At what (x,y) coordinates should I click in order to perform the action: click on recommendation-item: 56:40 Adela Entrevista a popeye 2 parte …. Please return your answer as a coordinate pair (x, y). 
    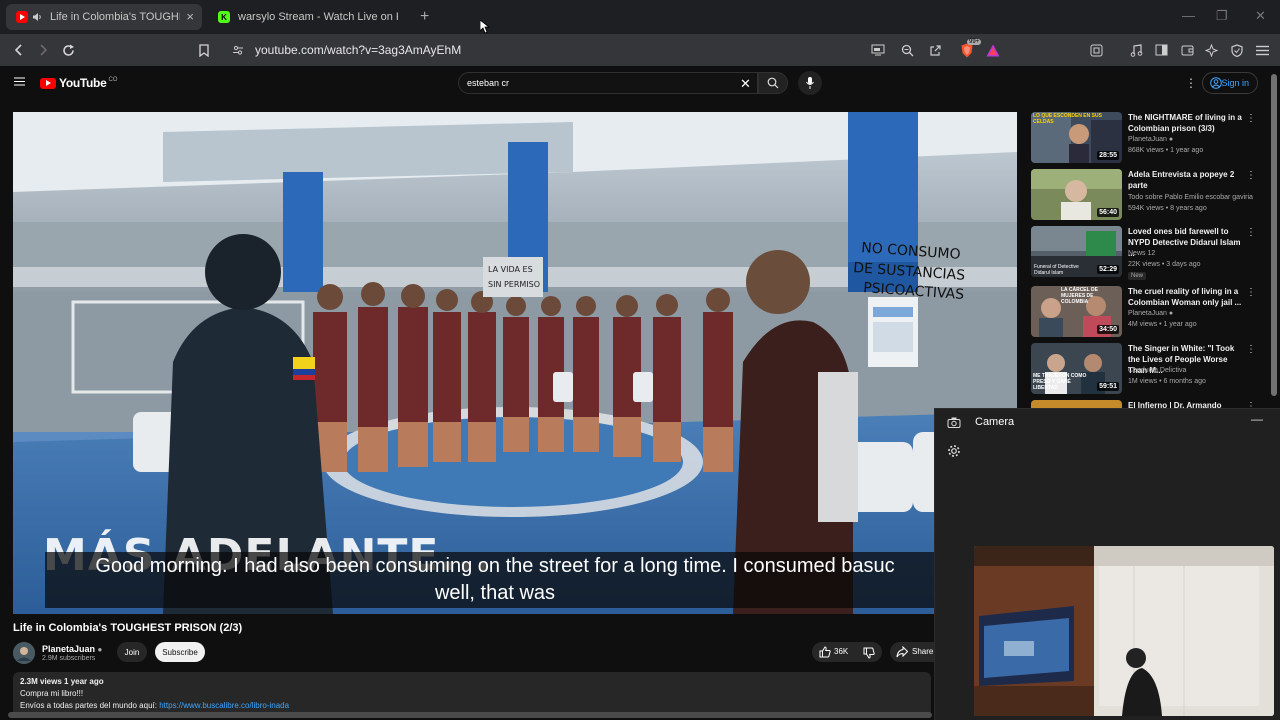
    Looking at the image, I should click on (1148, 196).